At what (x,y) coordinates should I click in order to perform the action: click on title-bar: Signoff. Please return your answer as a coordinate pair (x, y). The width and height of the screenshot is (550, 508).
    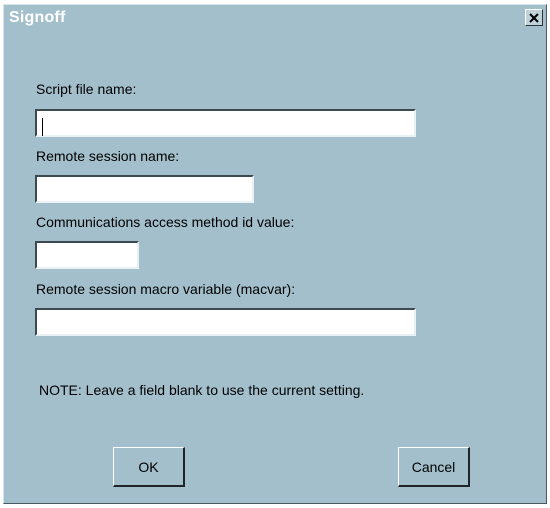
    Looking at the image, I should click on (275, 19).